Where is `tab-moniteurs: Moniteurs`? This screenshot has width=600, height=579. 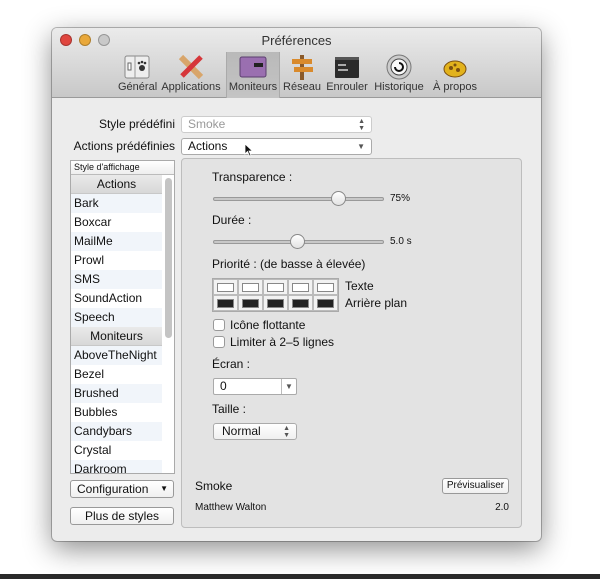 tab-moniteurs: Moniteurs is located at coordinates (253, 75).